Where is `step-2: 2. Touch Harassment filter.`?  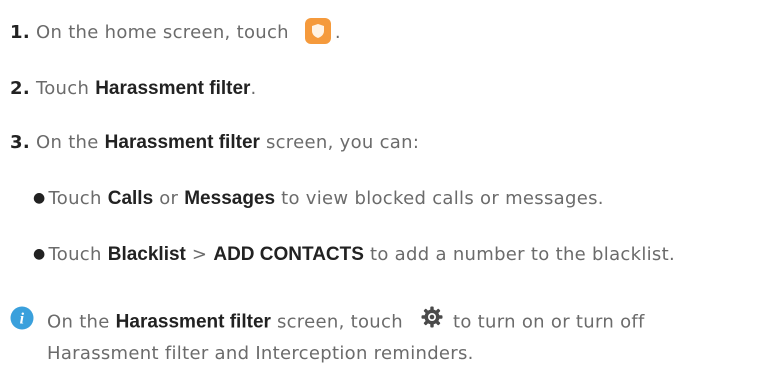 step-2: 2. Touch Harassment filter. is located at coordinates (133, 89).